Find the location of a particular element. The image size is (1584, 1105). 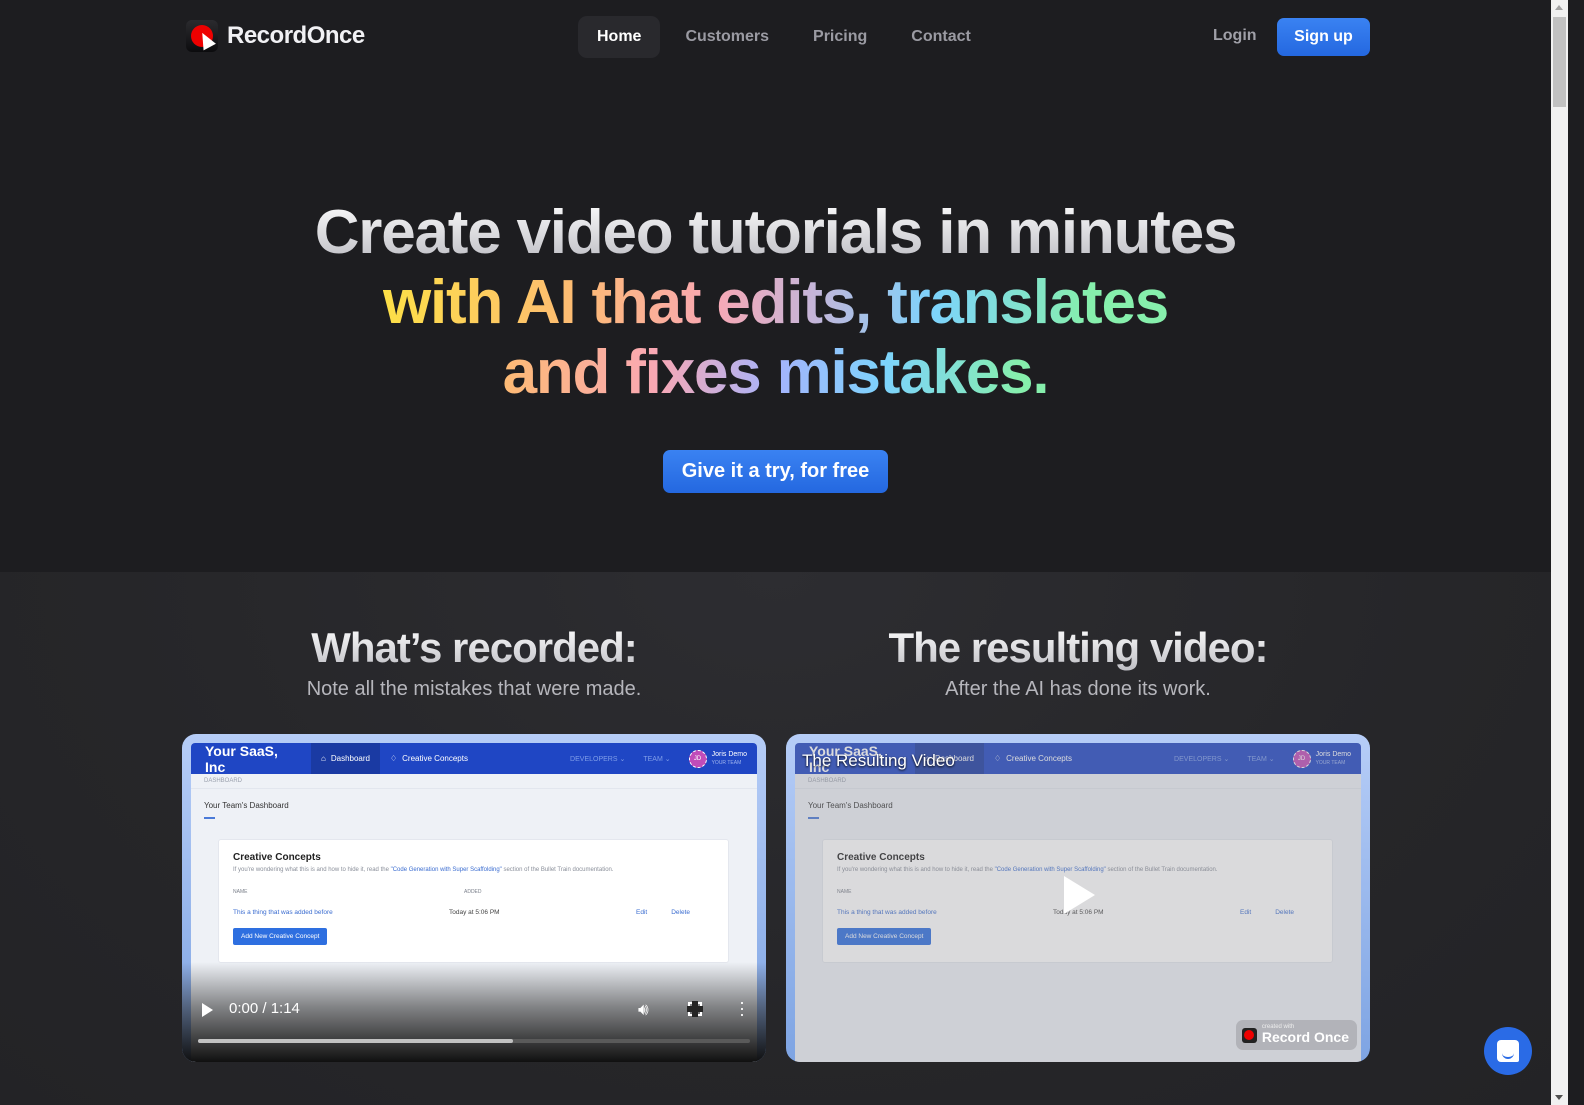

video-overlay-title: The Resulting Video is located at coordinates (878, 760).